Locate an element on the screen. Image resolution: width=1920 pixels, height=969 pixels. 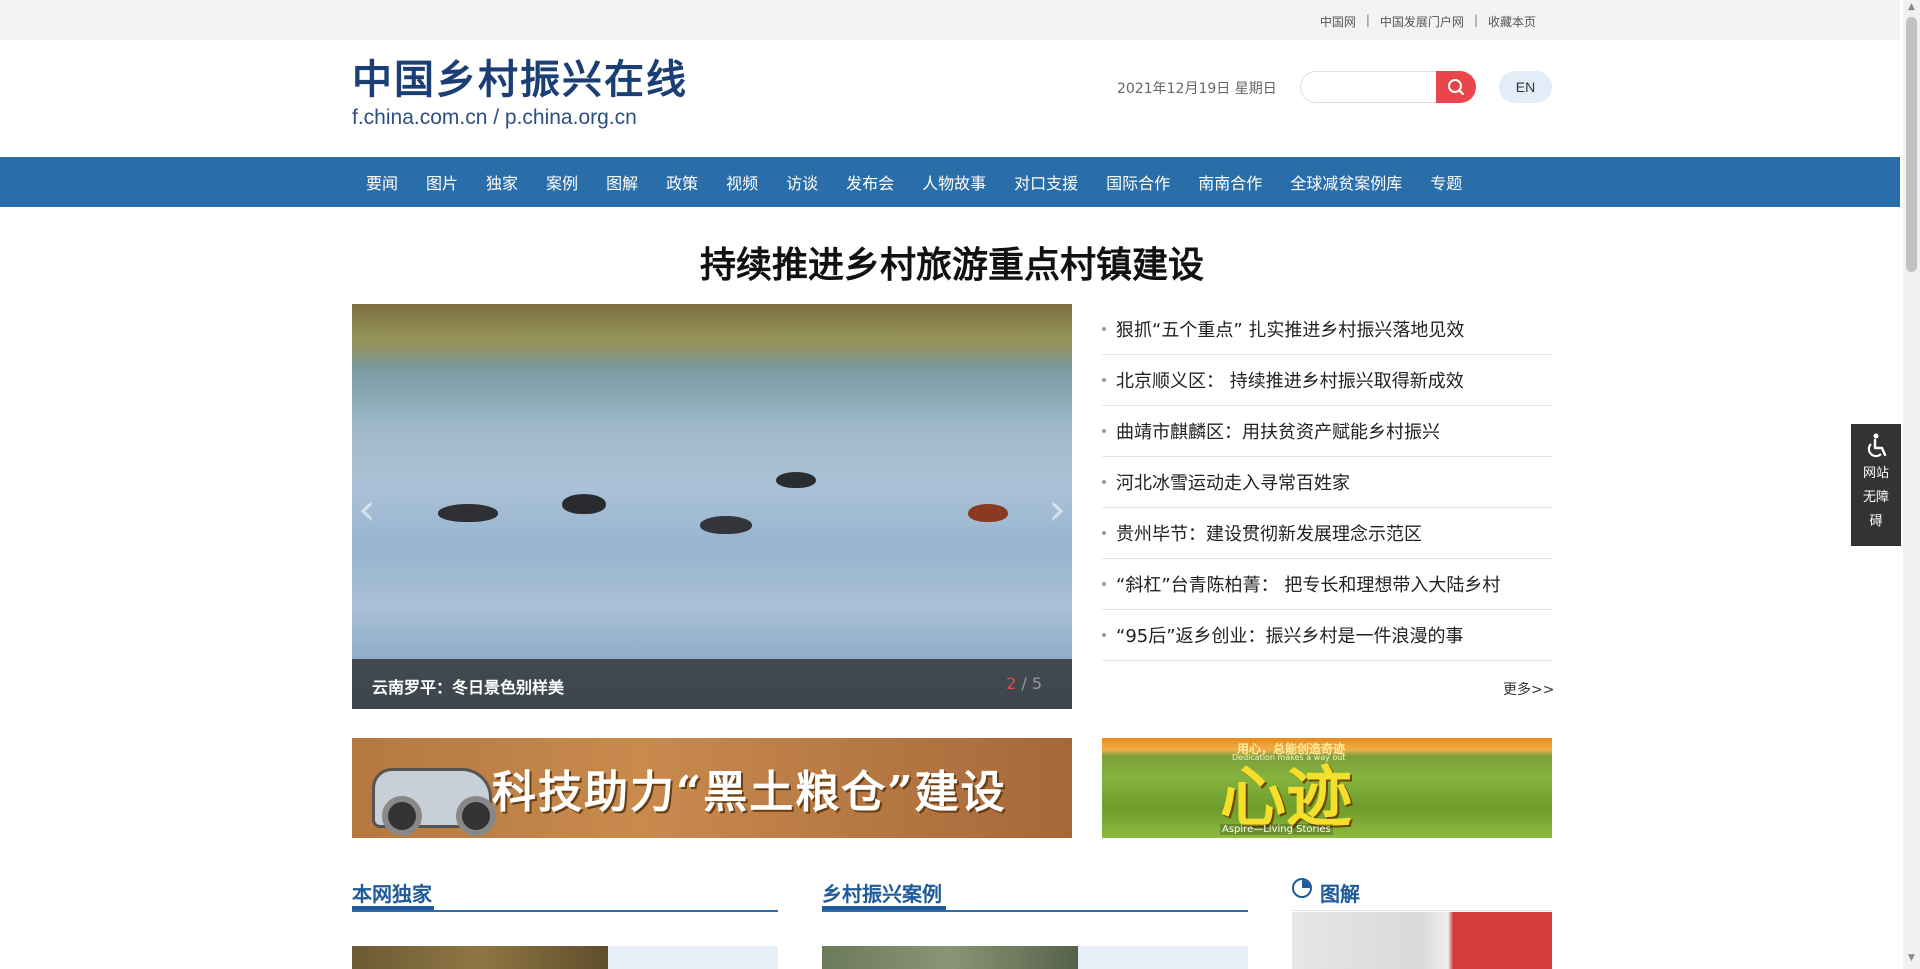
nav-item-special-topics: 专题 is located at coordinates (1446, 182).